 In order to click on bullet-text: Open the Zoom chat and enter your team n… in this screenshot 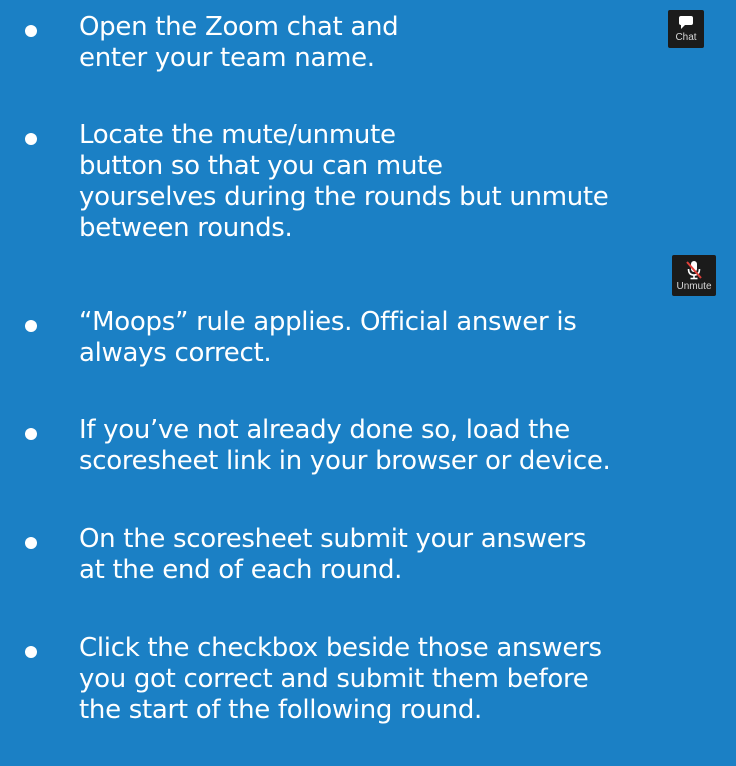, I will do `click(239, 42)`.